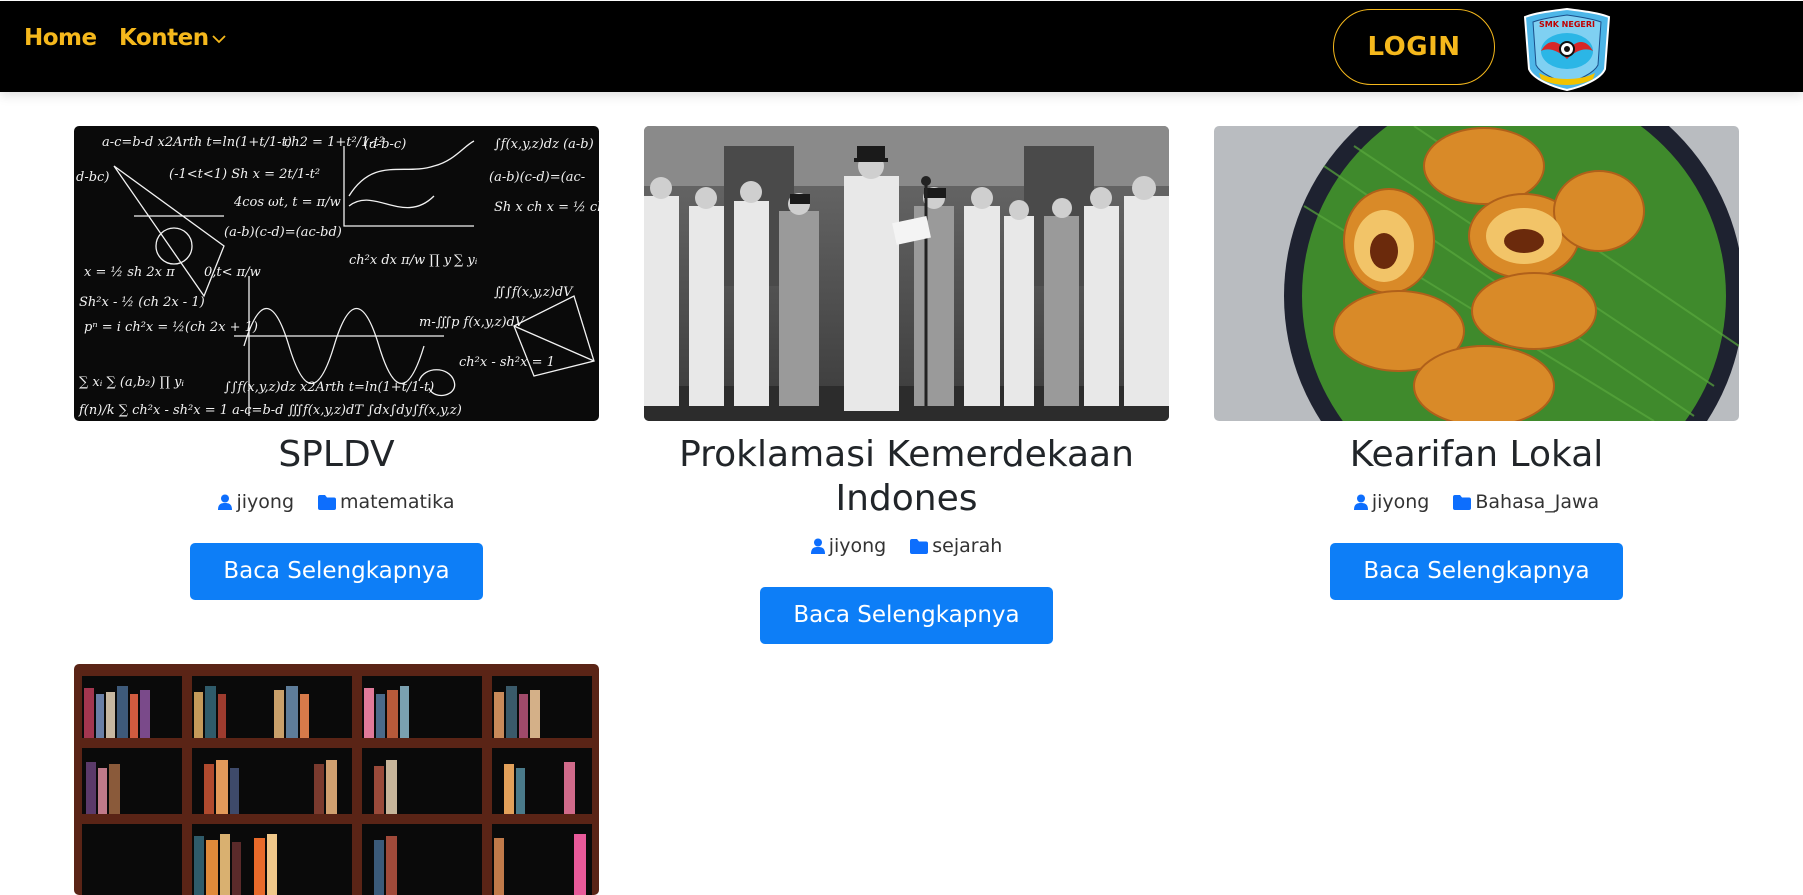 Image resolution: width=1803 pixels, height=895 pixels. I want to click on svg-text: ch²x dx π/w ∏ y, so click(400, 260).